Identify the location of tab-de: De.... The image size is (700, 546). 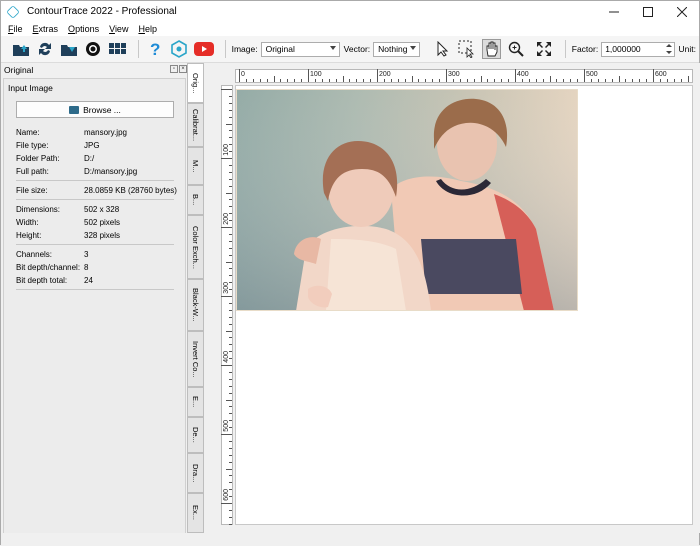
(195, 435).